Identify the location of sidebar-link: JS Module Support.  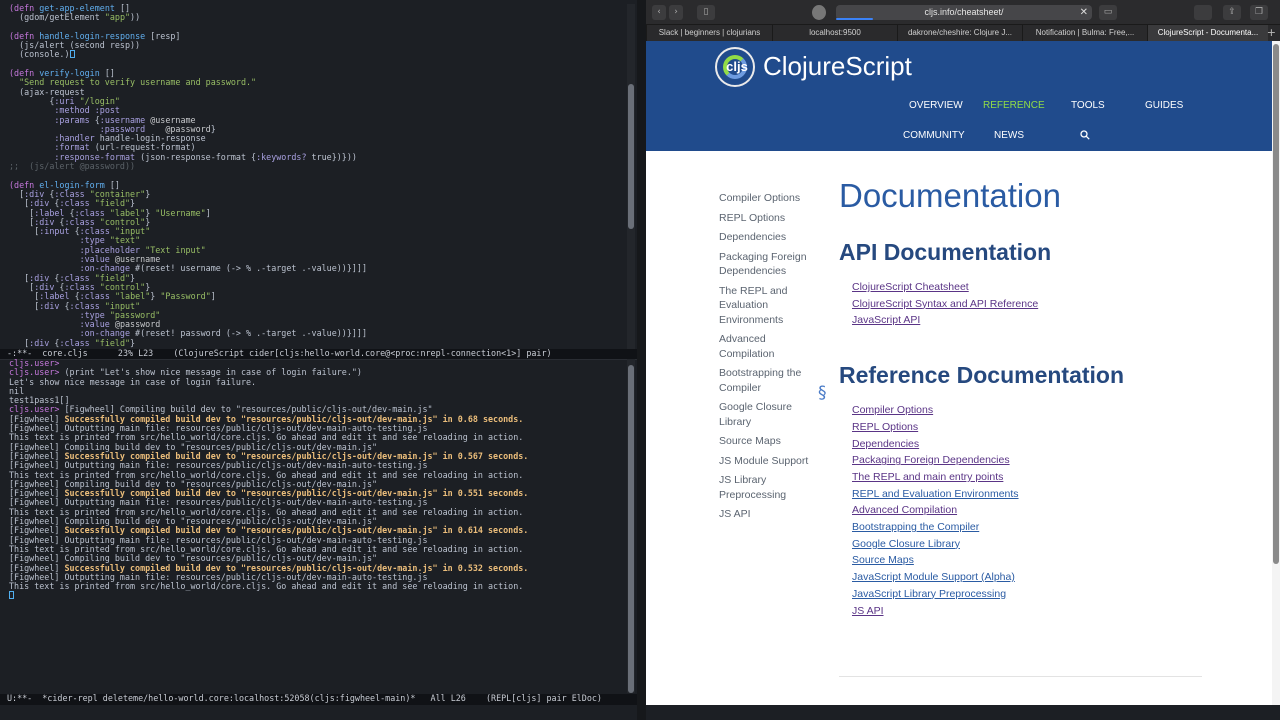
(767, 461).